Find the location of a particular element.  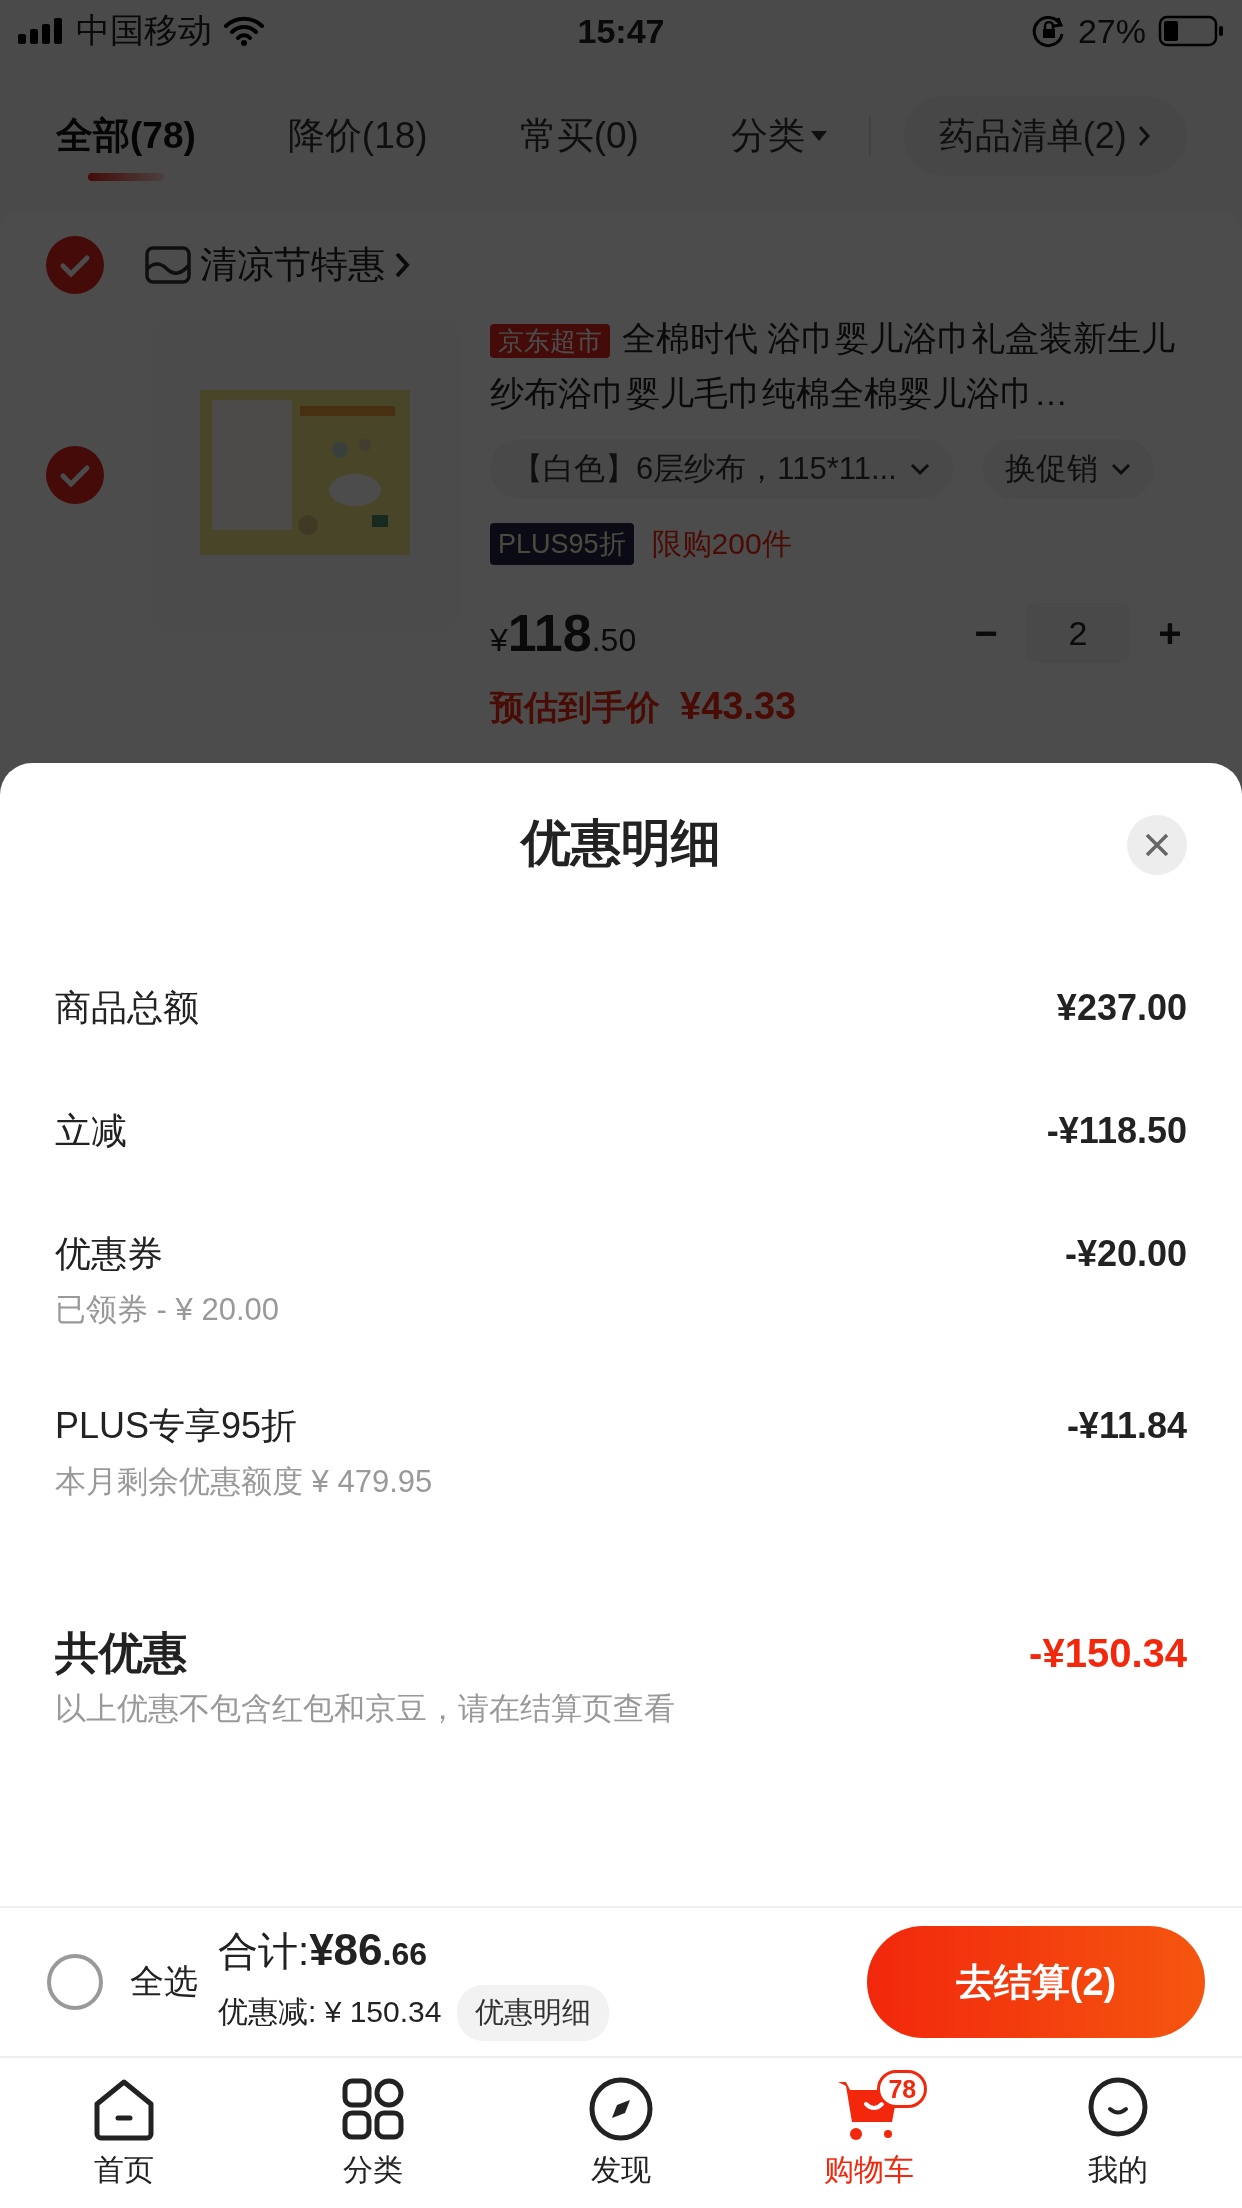

tab: 常买(0) is located at coordinates (579, 136).